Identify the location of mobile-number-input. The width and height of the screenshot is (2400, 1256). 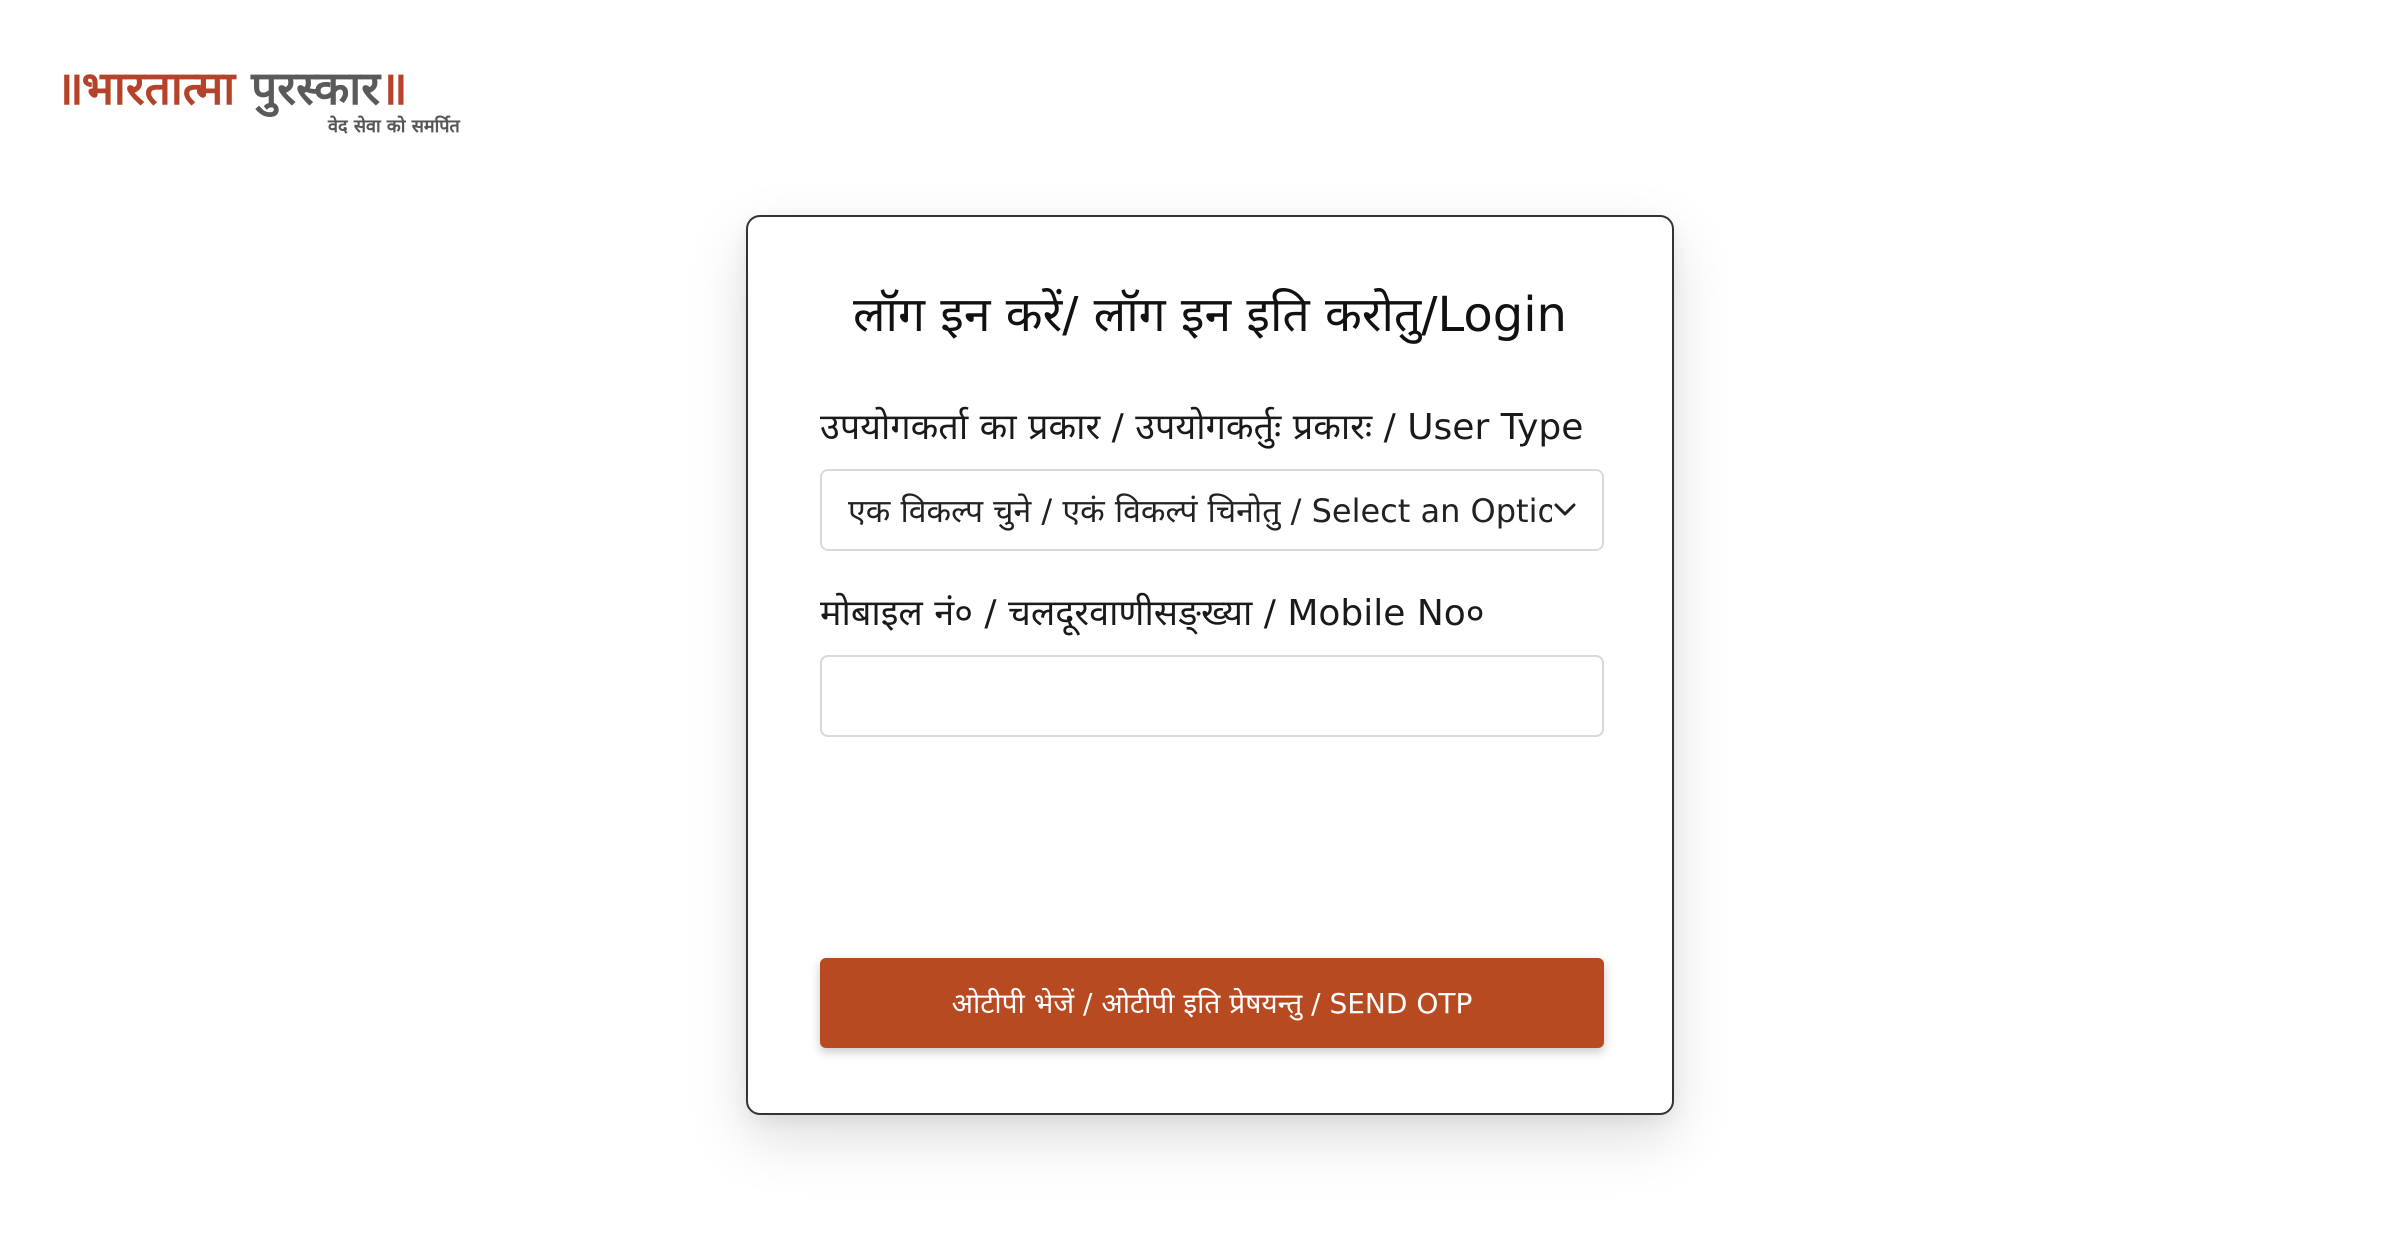
(1212, 696).